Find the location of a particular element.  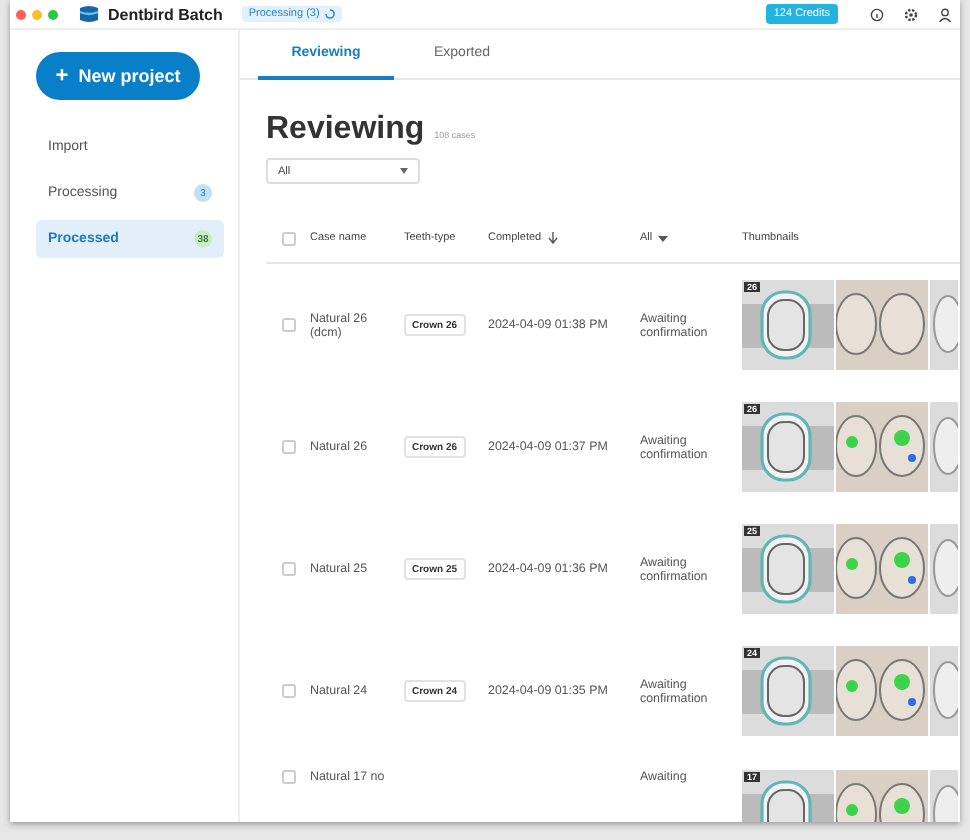

app-logo-icon is located at coordinates (89, 14).